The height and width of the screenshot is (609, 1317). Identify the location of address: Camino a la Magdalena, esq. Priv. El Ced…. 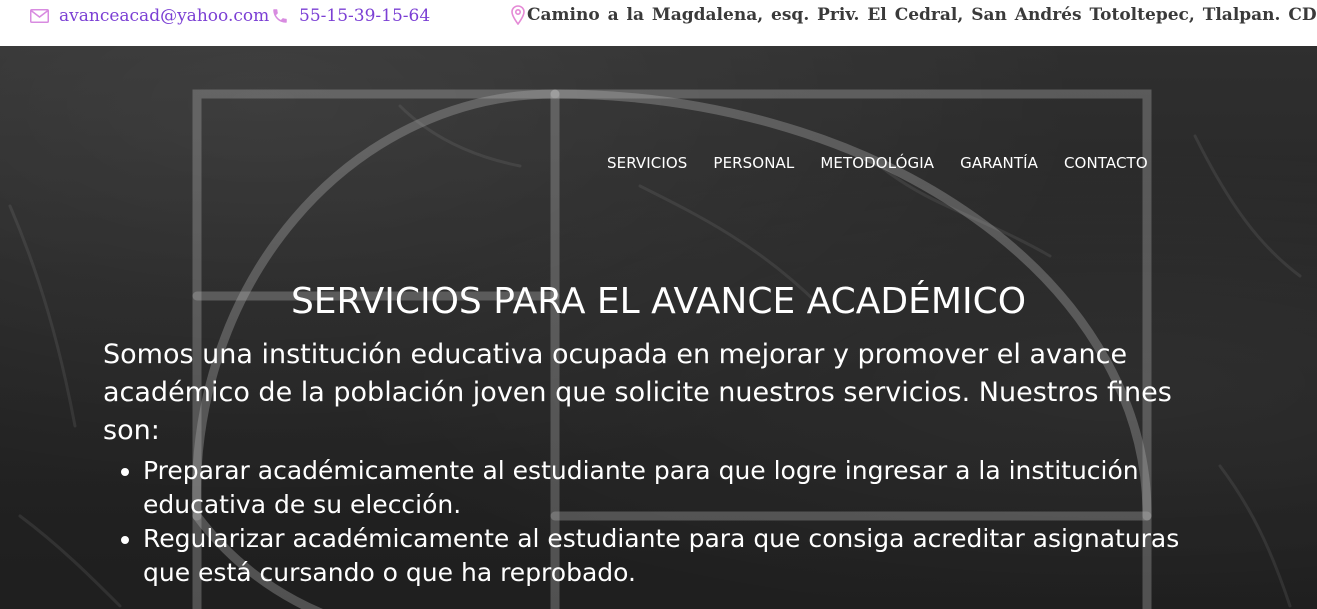
(914, 15).